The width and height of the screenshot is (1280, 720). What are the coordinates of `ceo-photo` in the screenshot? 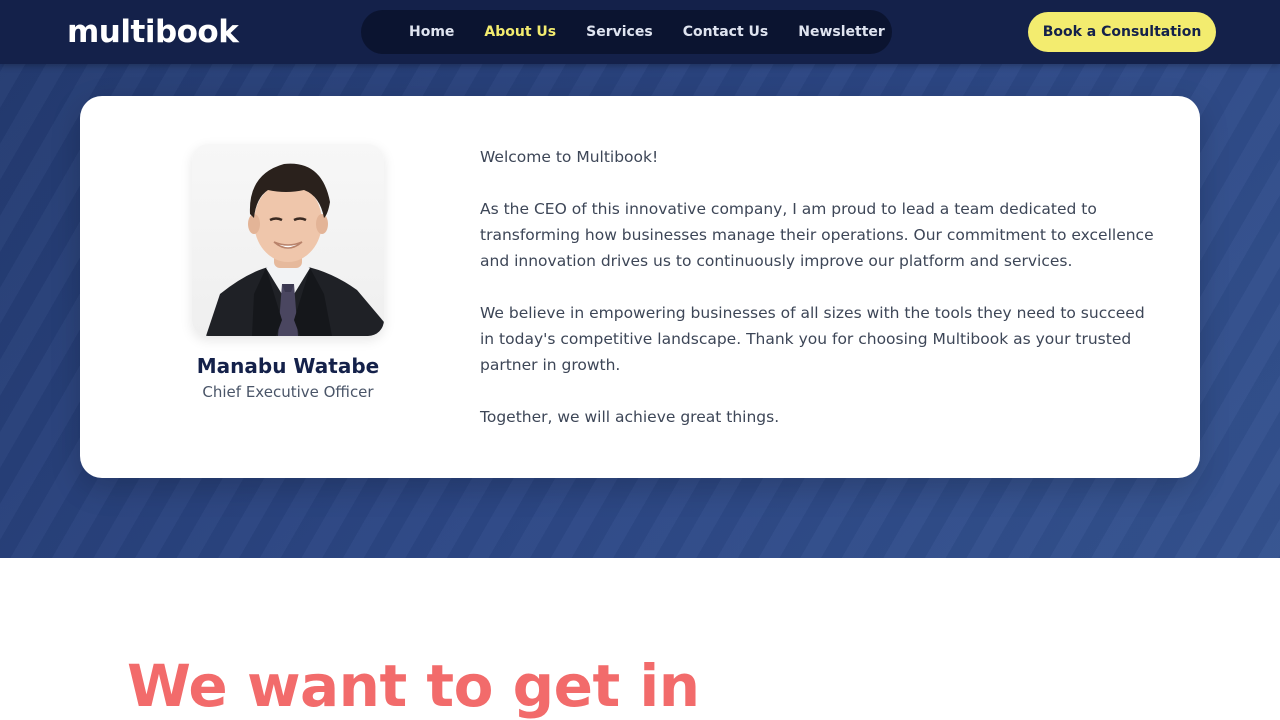 It's located at (288, 240).